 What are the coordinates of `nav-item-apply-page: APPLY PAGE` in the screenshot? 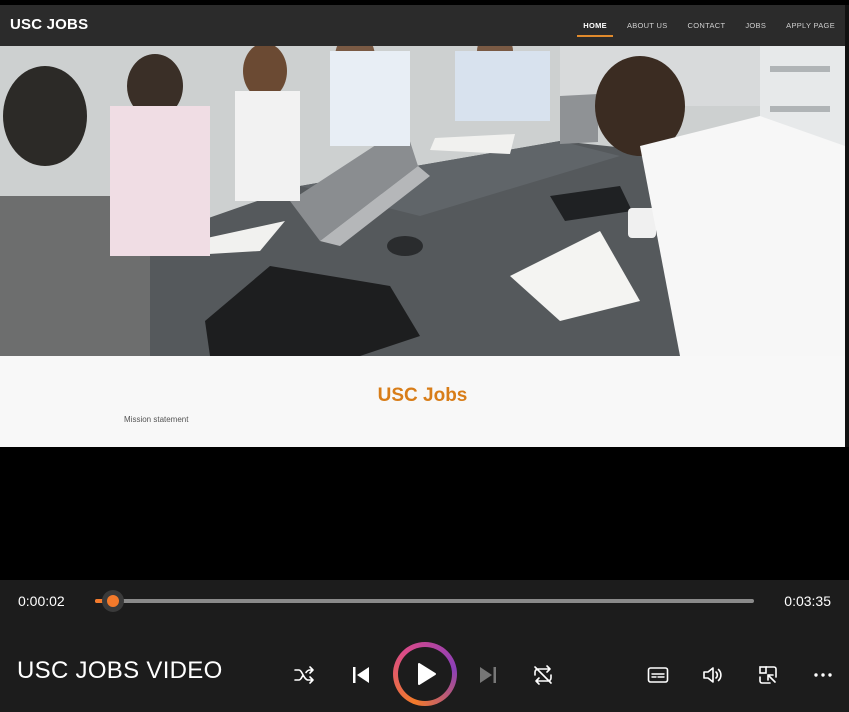 It's located at (810, 25).